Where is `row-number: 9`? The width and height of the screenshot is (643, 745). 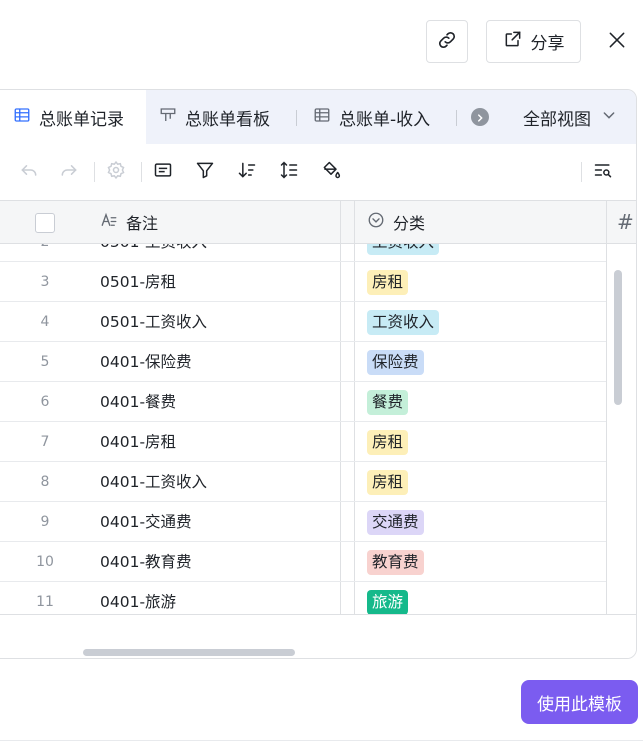 row-number: 9 is located at coordinates (45, 522).